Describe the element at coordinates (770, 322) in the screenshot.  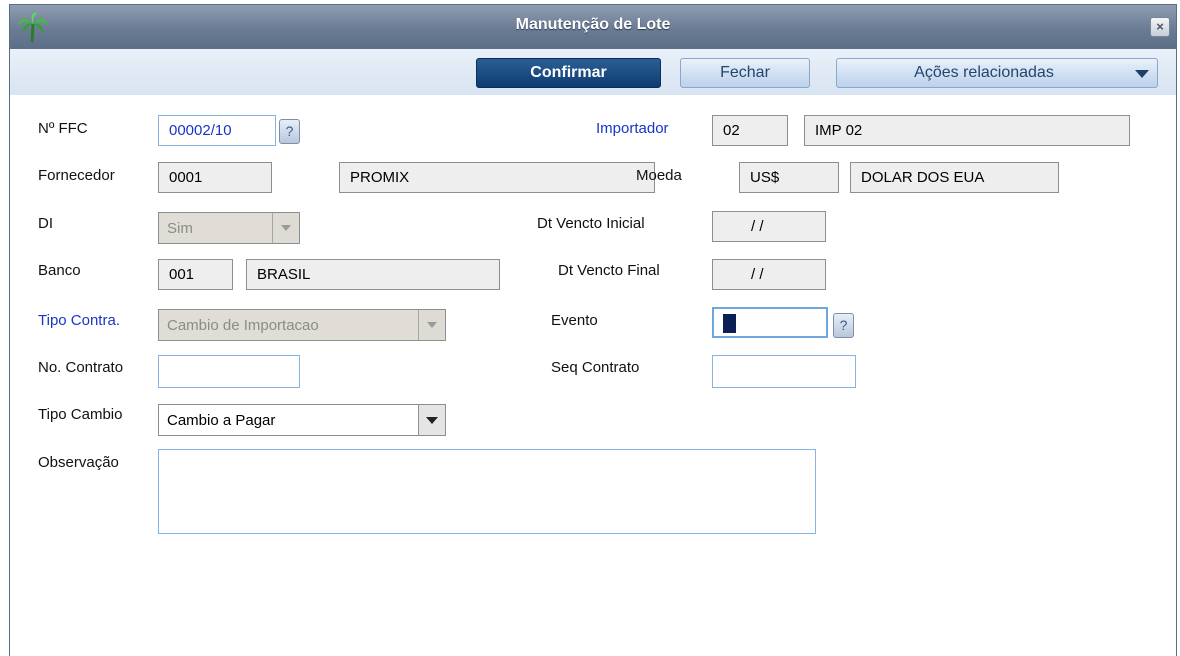
I see `evento-input` at that location.